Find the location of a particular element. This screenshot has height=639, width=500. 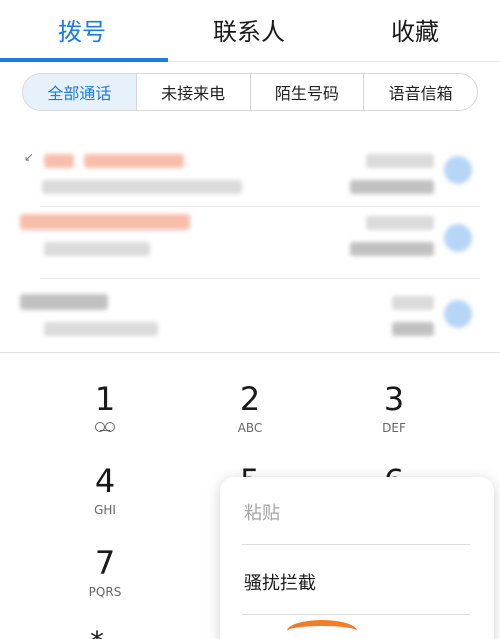

dial-letters: GHI is located at coordinates (105, 510).